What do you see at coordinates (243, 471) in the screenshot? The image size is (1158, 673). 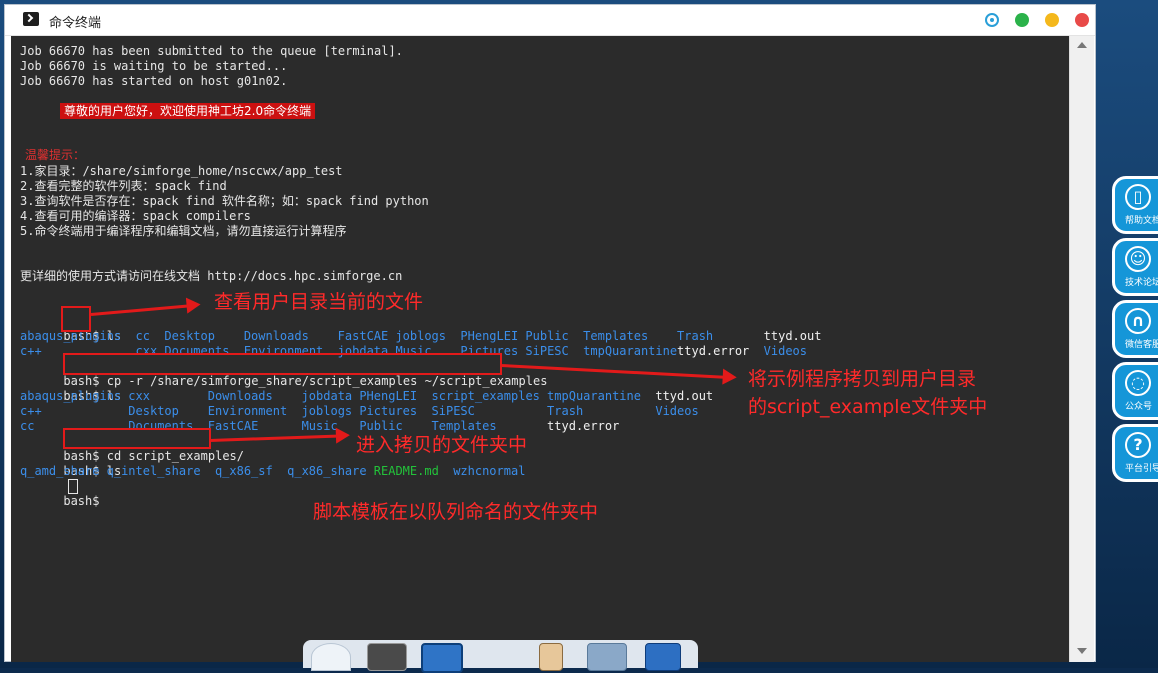 I see `ls-entry: q_x86_sf` at bounding box center [243, 471].